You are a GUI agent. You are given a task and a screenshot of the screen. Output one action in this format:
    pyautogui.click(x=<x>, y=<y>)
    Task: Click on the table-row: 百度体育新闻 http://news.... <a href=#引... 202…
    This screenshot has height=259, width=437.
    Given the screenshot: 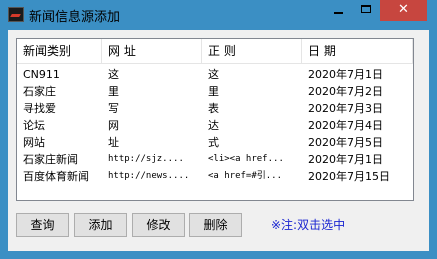 What is the action you would take?
    pyautogui.click(x=215, y=176)
    